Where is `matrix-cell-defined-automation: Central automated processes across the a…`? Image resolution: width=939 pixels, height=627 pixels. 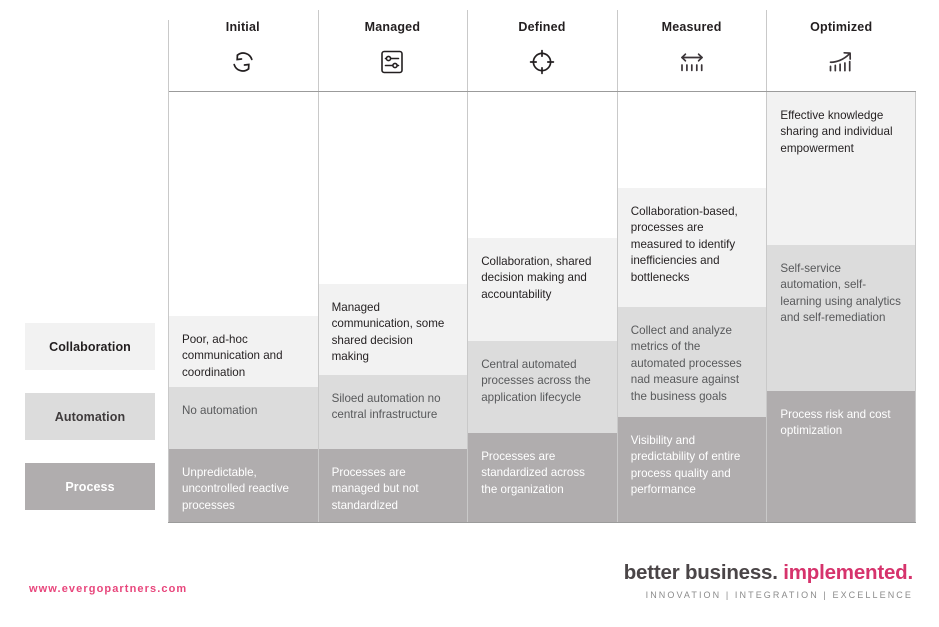 matrix-cell-defined-automation: Central automated processes across the a… is located at coordinates (542, 387).